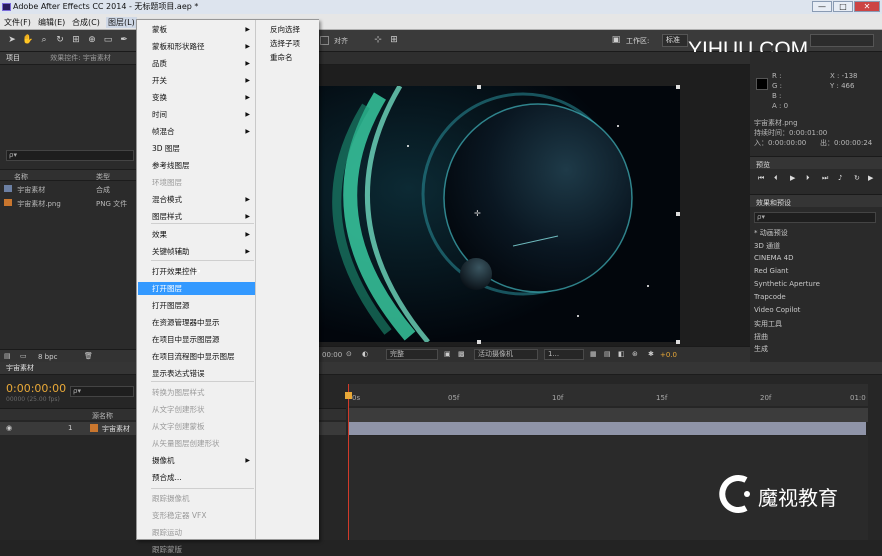  I want to click on snap-checkbox, so click(324, 40).